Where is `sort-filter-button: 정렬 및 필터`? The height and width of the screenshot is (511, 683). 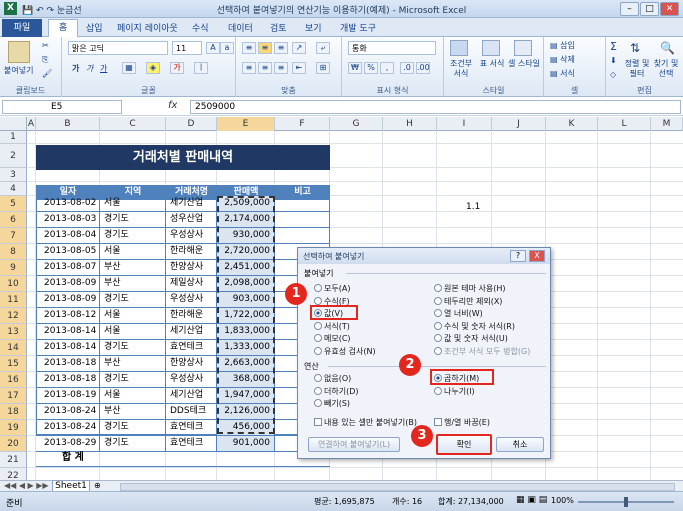 sort-filter-button: 정렬 및 필터 is located at coordinates (637, 69).